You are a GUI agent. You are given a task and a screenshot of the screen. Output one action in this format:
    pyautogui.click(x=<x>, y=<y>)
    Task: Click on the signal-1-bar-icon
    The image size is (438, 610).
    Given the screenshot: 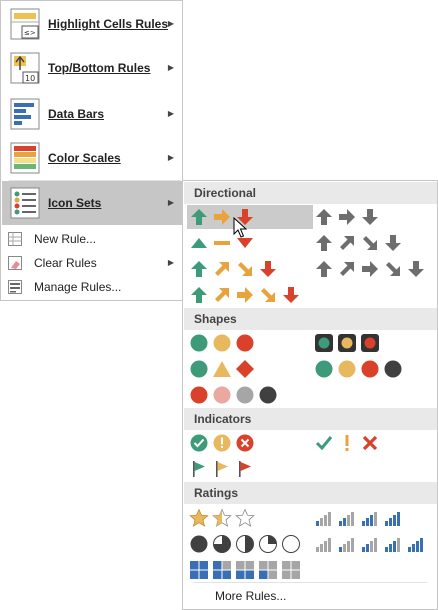 What is the action you would take?
    pyautogui.click(x=346, y=545)
    